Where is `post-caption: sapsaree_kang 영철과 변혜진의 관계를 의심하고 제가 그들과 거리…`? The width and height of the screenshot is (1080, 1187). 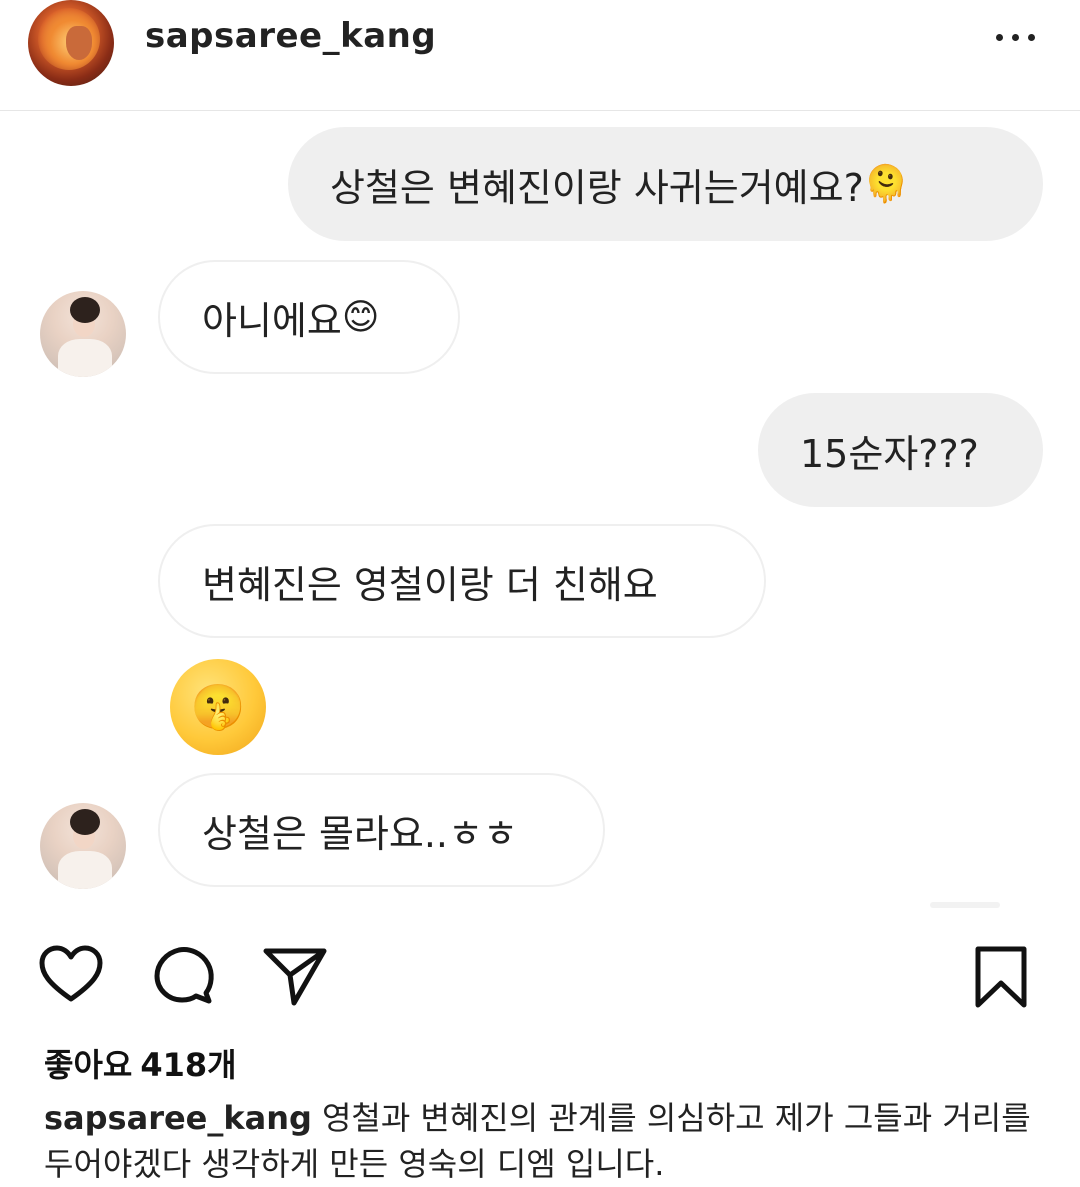
post-caption: sapsaree_kang 영철과 변혜진의 관계를 의심하고 제가 그들과 거리… is located at coordinates (544, 1141).